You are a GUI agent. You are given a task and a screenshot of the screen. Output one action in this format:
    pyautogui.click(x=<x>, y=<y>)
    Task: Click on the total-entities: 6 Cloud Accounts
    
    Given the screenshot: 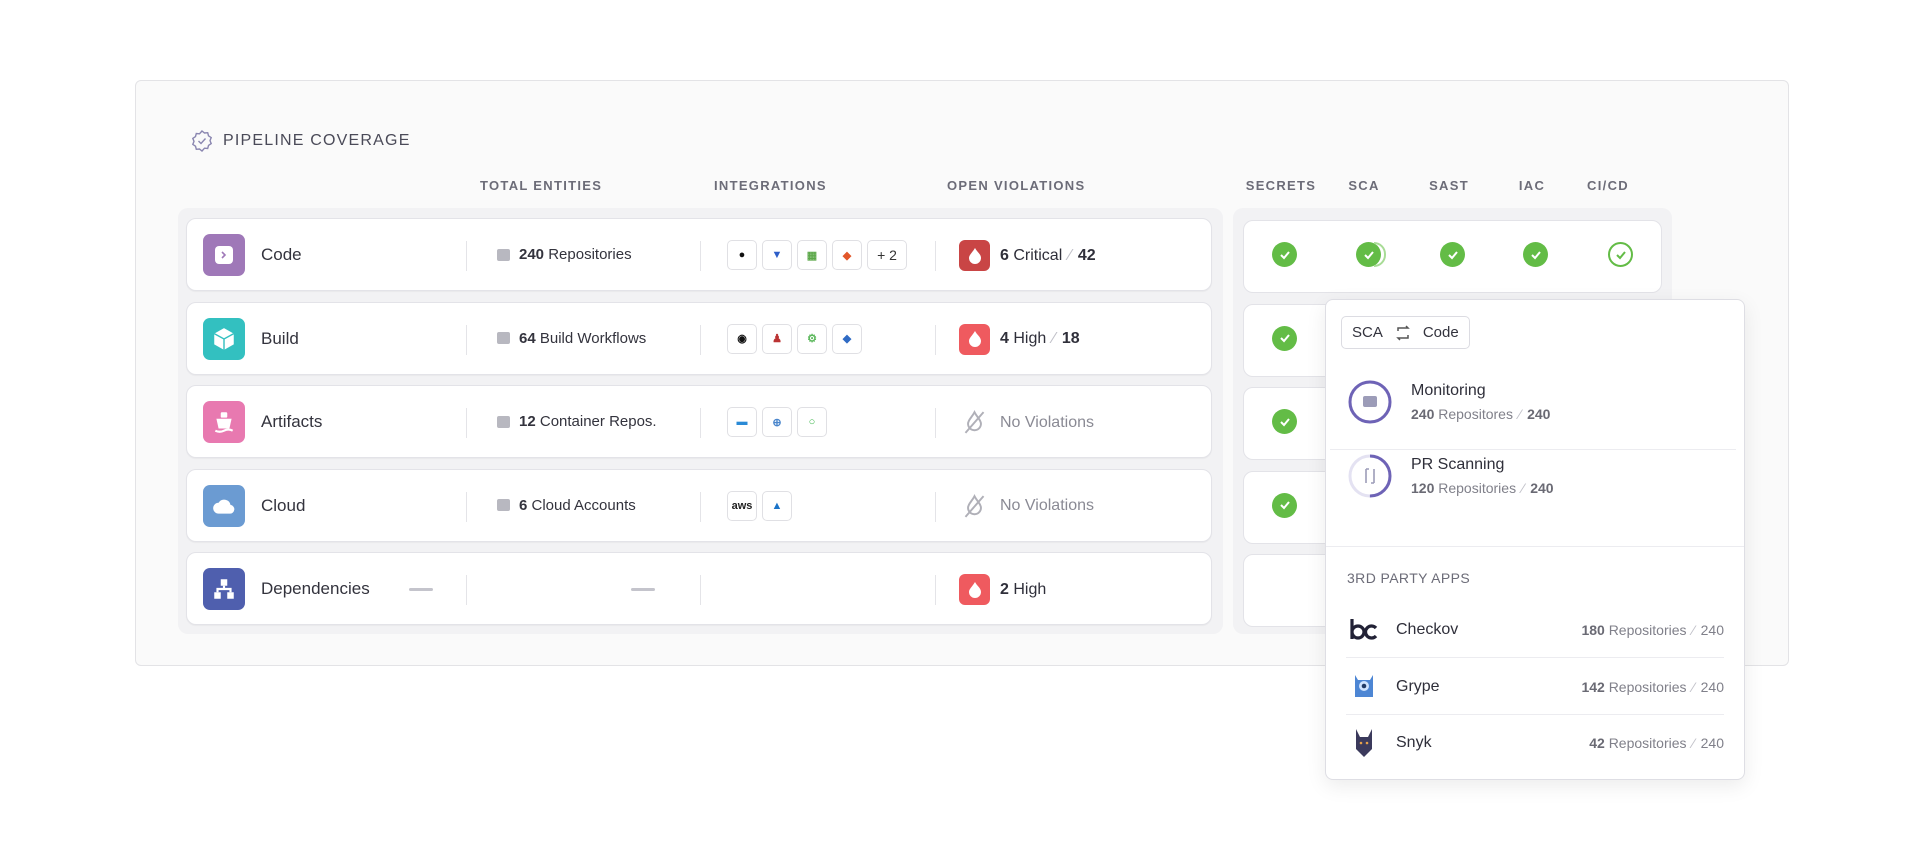 What is the action you would take?
    pyautogui.click(x=566, y=505)
    